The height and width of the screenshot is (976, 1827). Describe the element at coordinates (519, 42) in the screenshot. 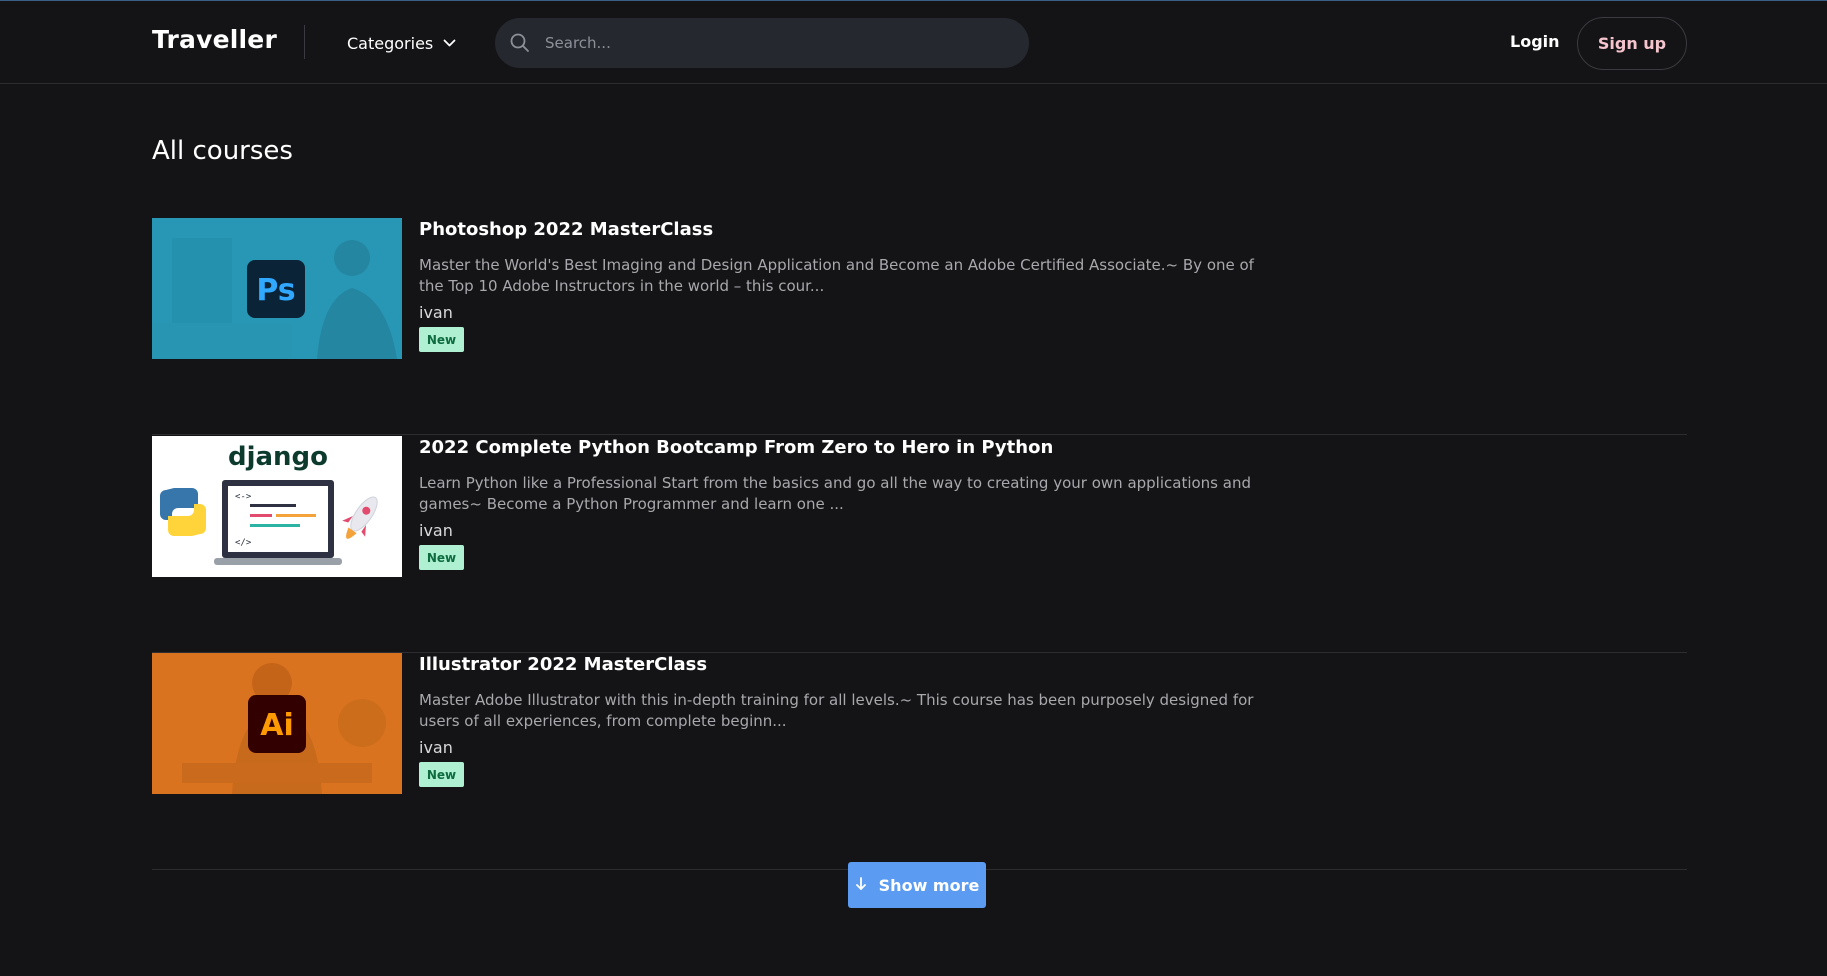

I see `search-icon` at that location.